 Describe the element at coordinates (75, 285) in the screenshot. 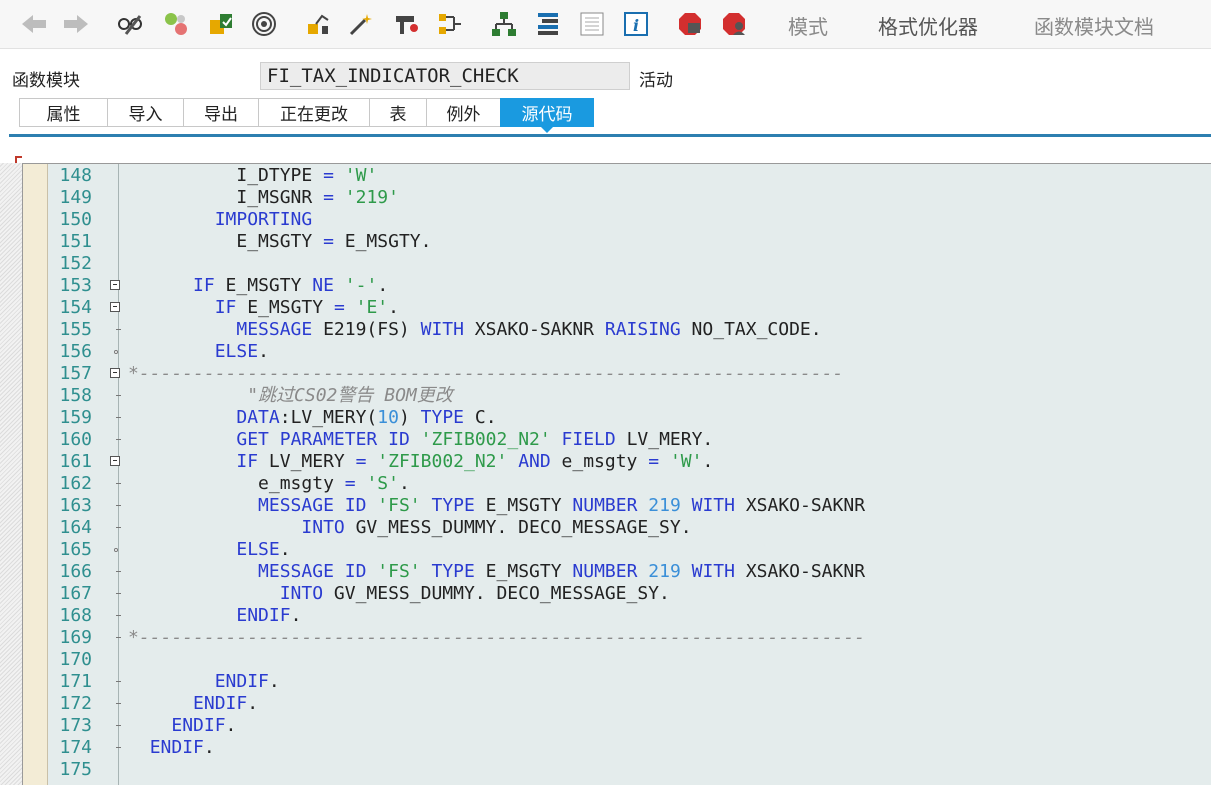

I see `line-number: 153` at that location.